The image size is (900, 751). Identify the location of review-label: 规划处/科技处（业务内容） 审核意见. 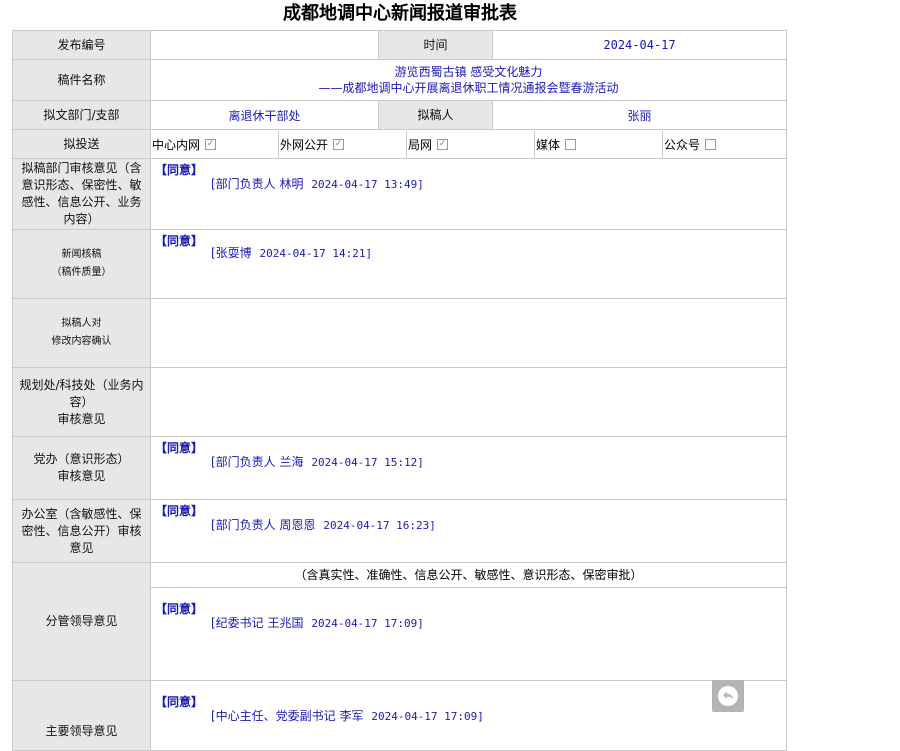
(81, 402).